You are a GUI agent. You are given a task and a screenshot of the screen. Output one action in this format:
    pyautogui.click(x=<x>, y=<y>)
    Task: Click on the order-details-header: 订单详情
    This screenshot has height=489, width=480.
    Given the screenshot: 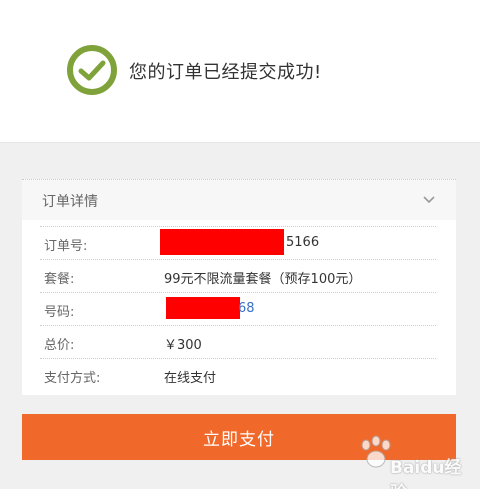 What is the action you would take?
    pyautogui.click(x=239, y=200)
    